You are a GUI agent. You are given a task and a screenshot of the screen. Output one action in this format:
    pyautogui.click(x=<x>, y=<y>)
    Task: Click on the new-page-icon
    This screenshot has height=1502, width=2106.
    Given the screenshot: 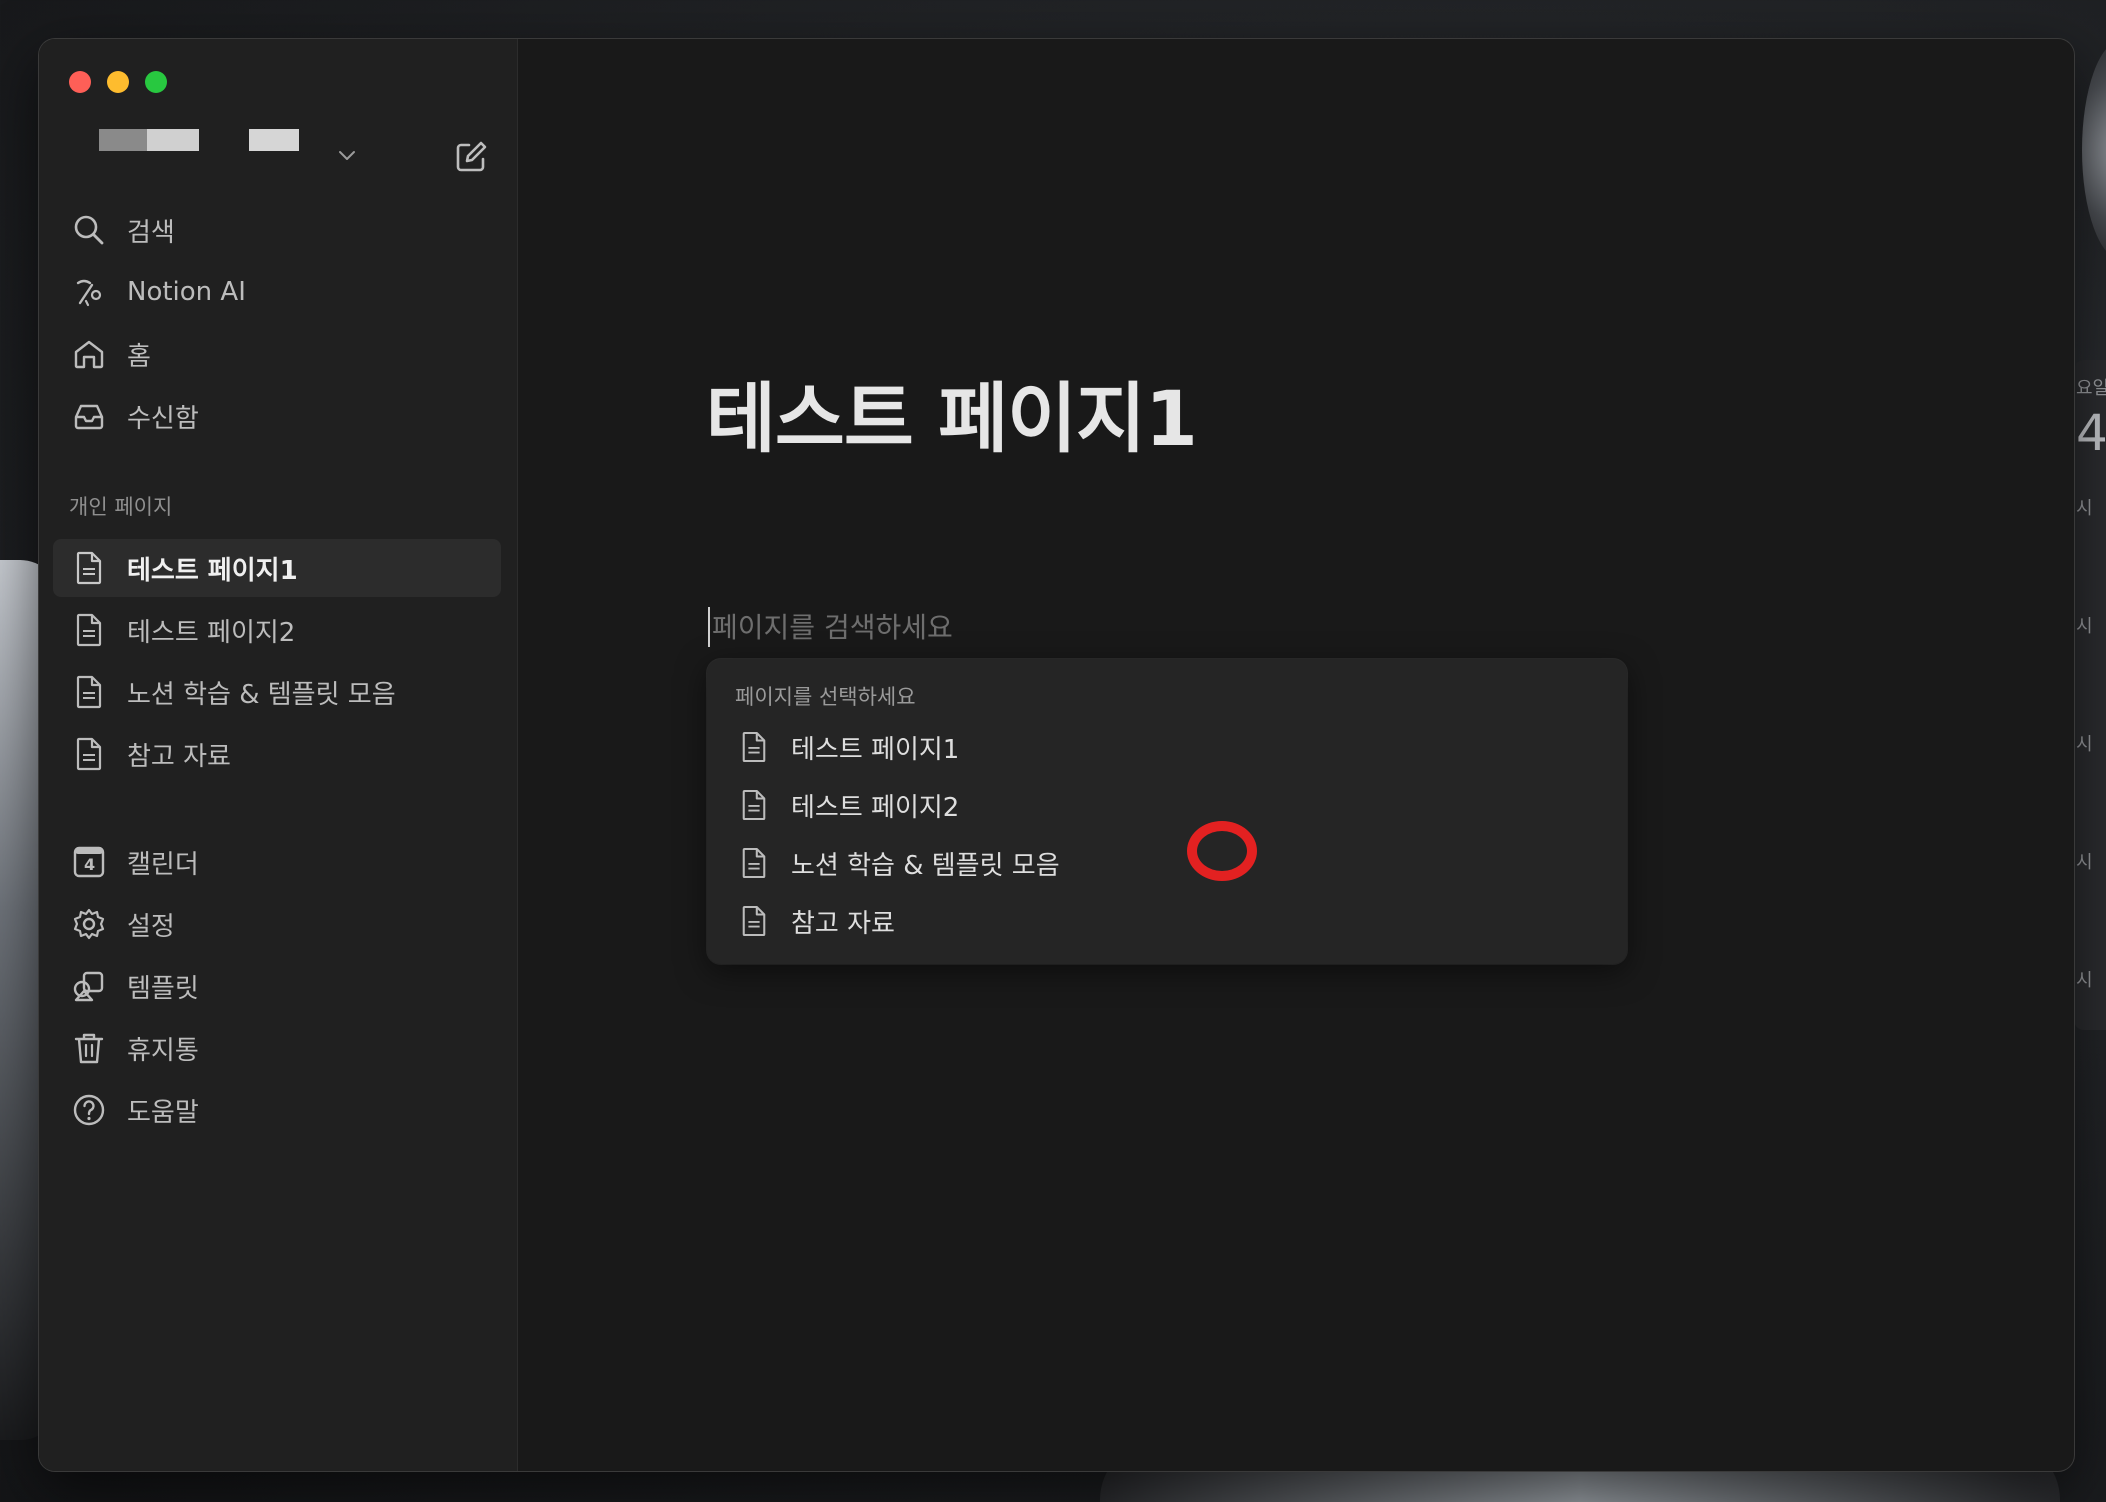 What is the action you would take?
    pyautogui.click(x=471, y=157)
    